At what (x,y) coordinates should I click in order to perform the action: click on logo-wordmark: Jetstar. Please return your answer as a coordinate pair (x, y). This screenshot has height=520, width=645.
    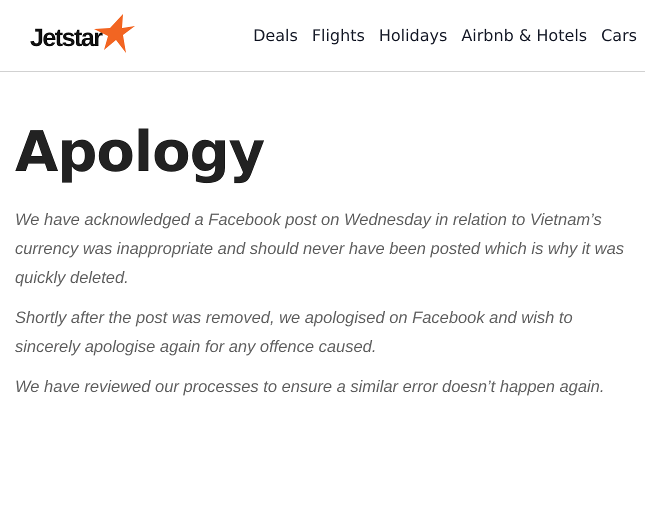
    Looking at the image, I should click on (66, 38).